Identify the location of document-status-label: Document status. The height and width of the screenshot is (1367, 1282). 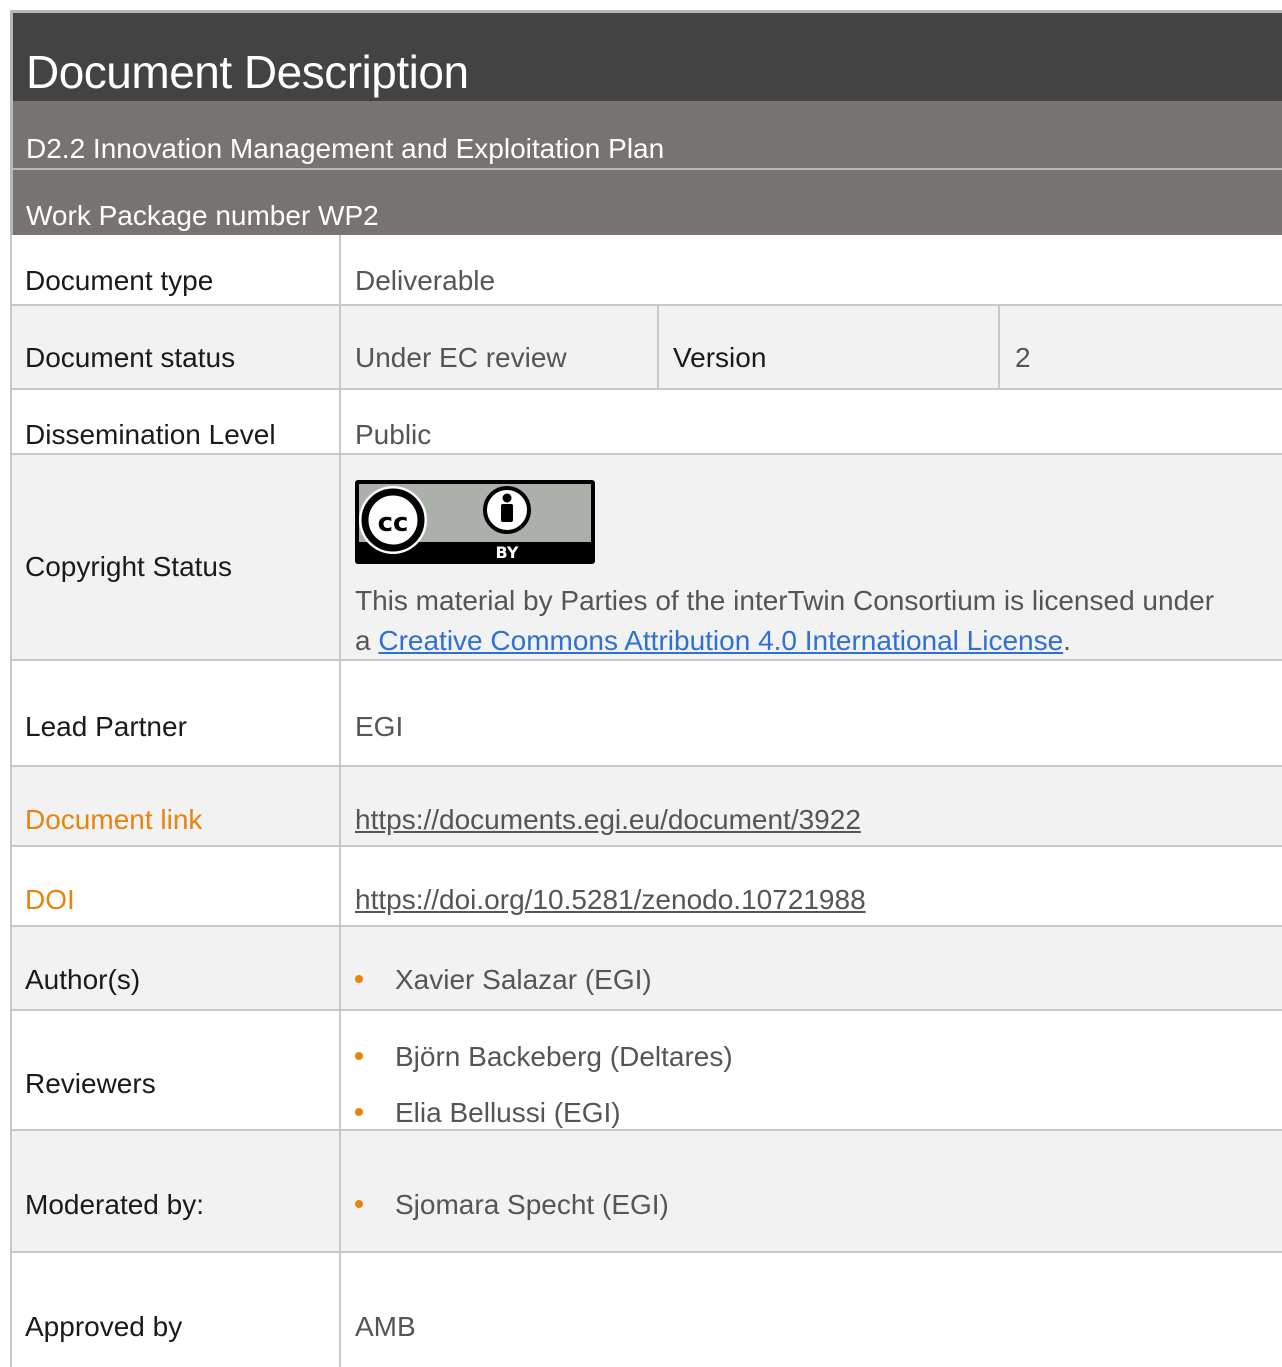
(130, 357).